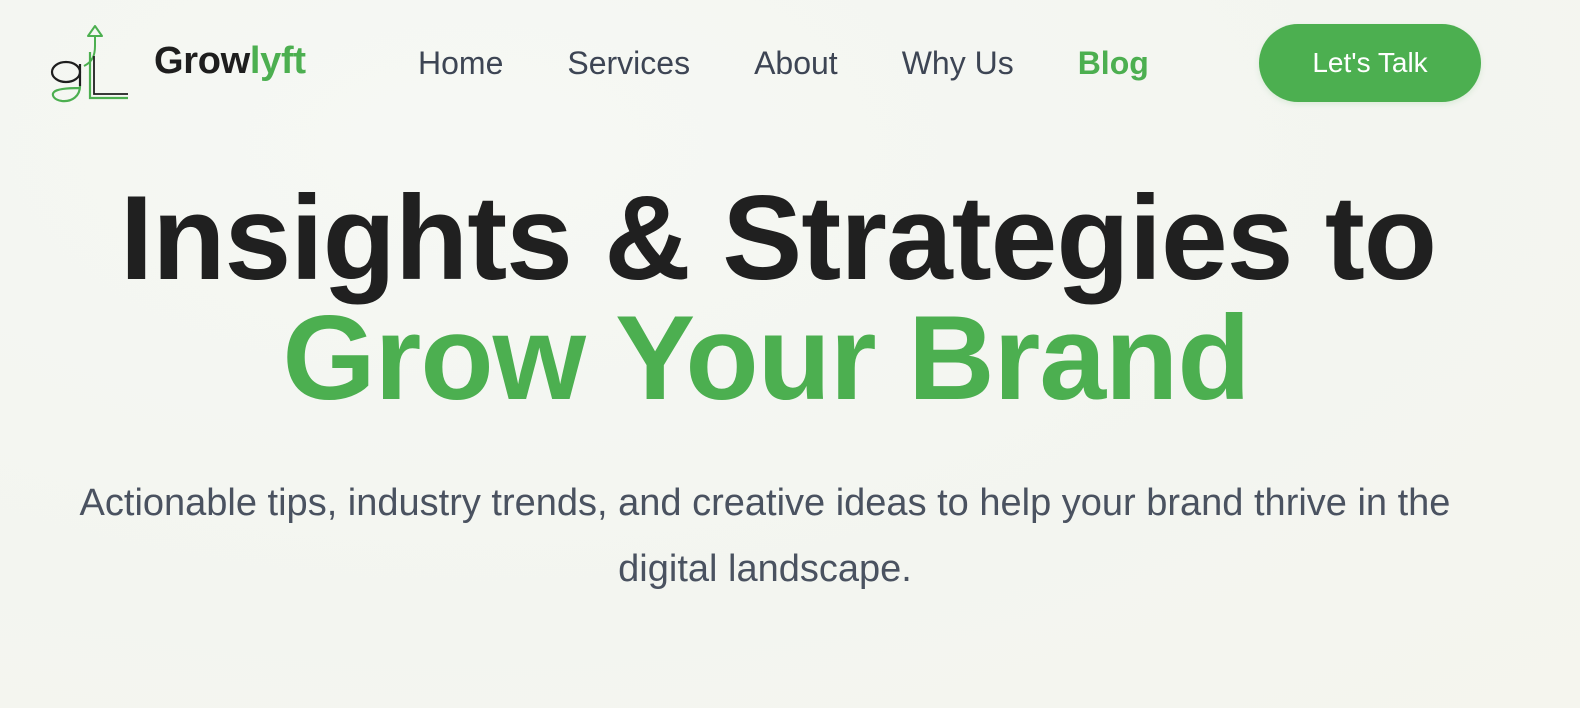 This screenshot has width=1580, height=708. Describe the element at coordinates (796, 63) in the screenshot. I see `nav-item-about: About` at that location.